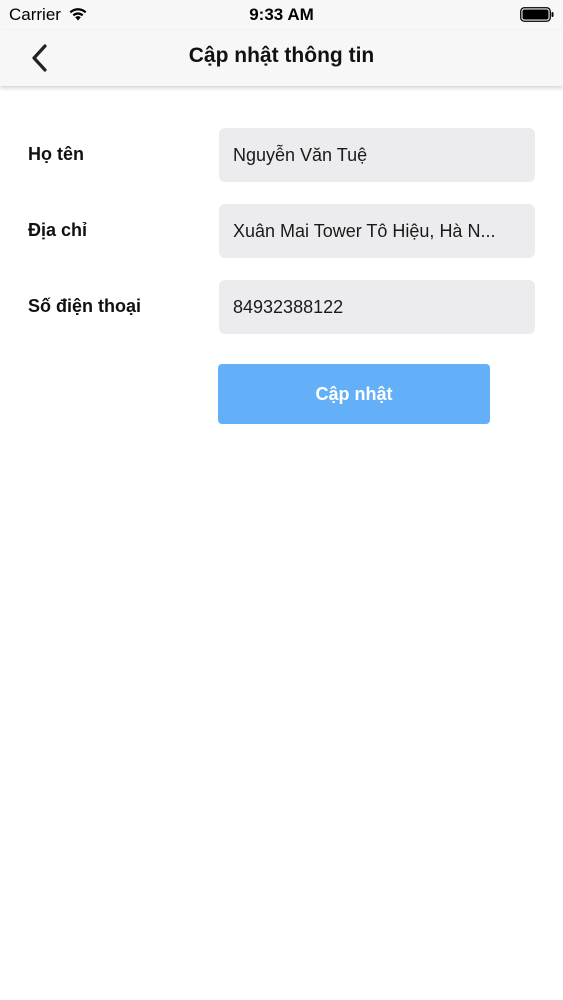 The image size is (563, 1000). I want to click on navigation-bar: Cập nhật thông tin, so click(281, 58).